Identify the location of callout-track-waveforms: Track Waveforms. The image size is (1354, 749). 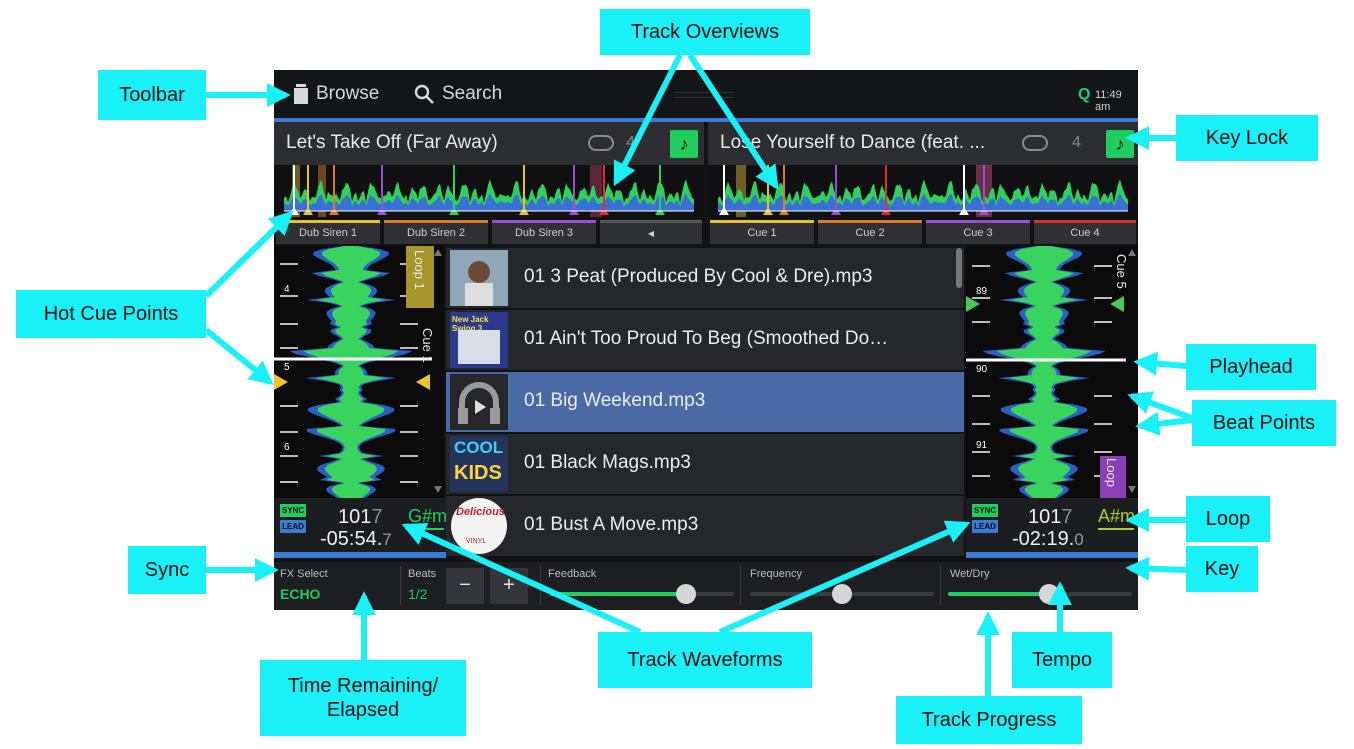
(705, 660).